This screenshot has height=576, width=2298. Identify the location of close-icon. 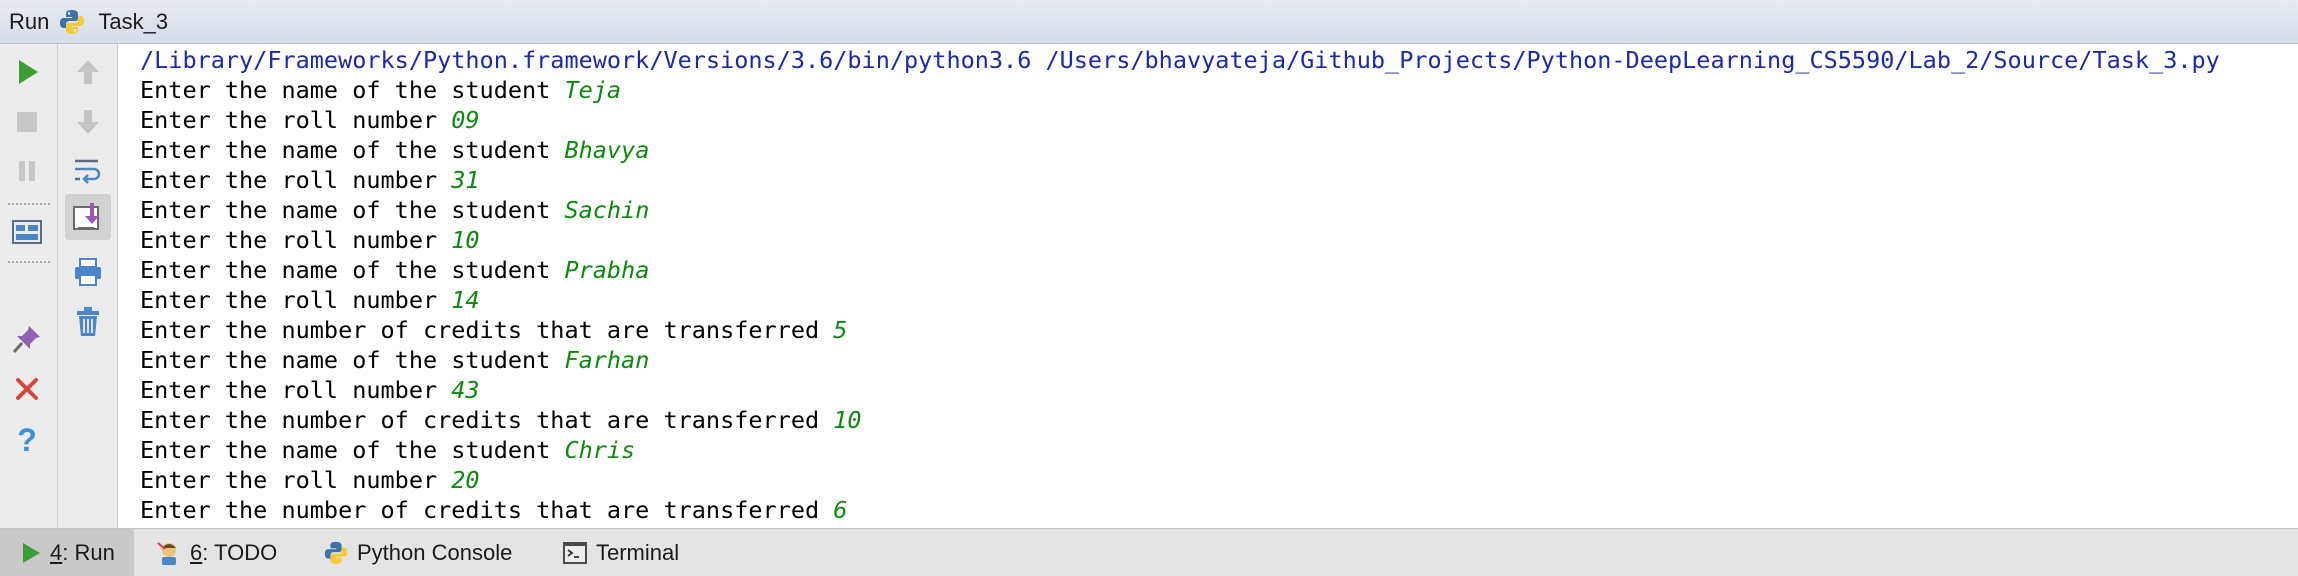
(27, 389).